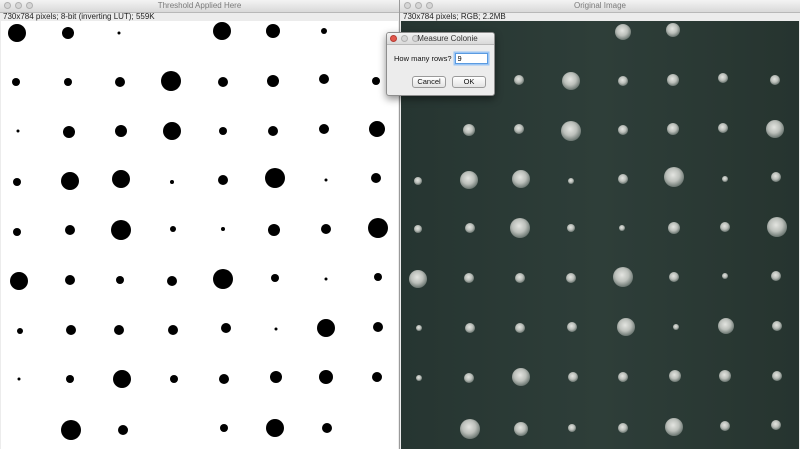 This screenshot has height=449, width=800. What do you see at coordinates (199, 5) in the screenshot?
I see `threshold-window-title: Threshold Applied Here` at bounding box center [199, 5].